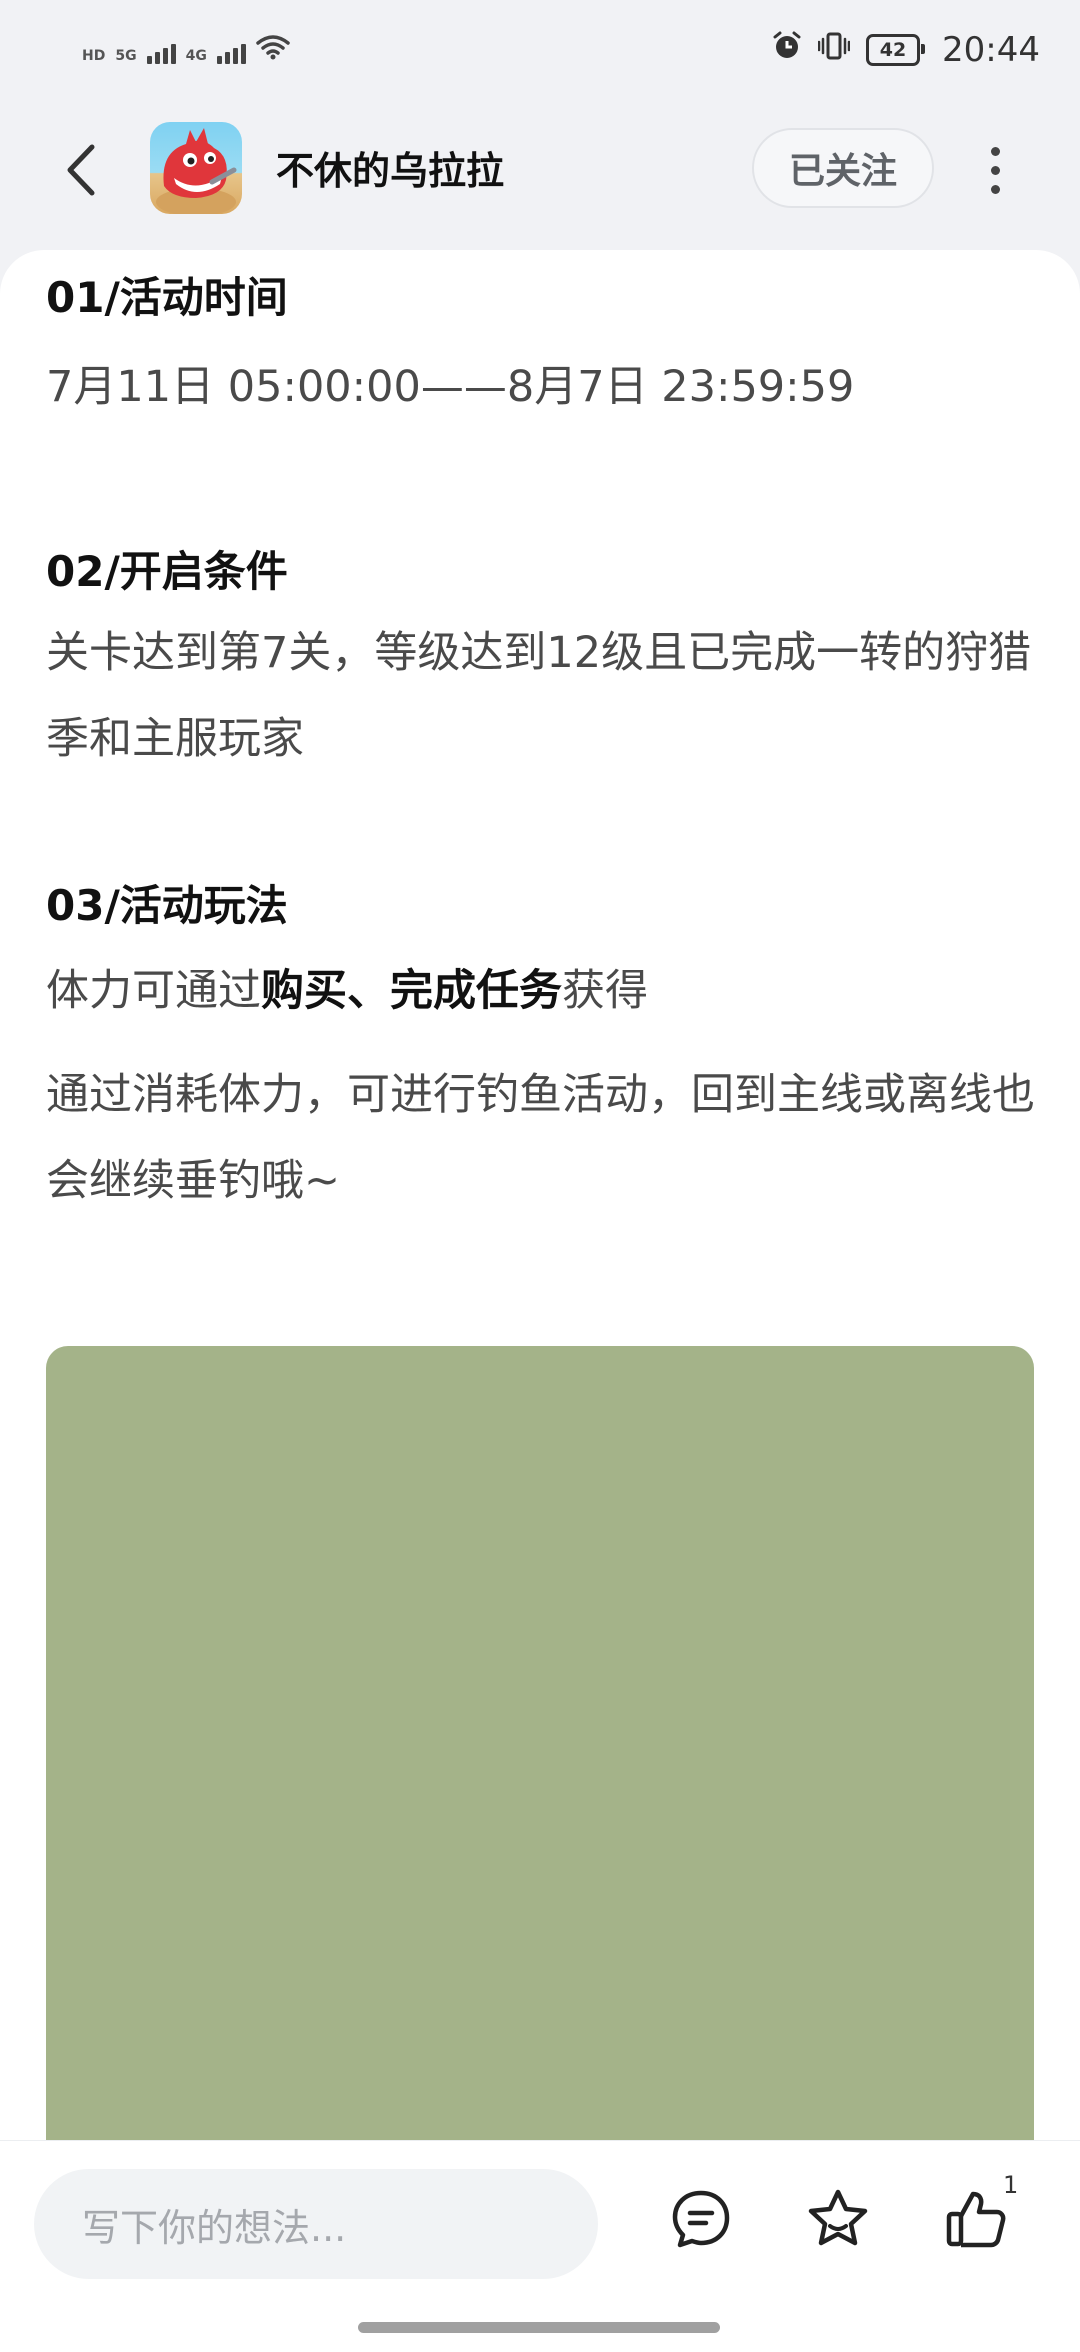  Describe the element at coordinates (411, 991) in the screenshot. I see `text-bold: 购买、完成任务` at that location.